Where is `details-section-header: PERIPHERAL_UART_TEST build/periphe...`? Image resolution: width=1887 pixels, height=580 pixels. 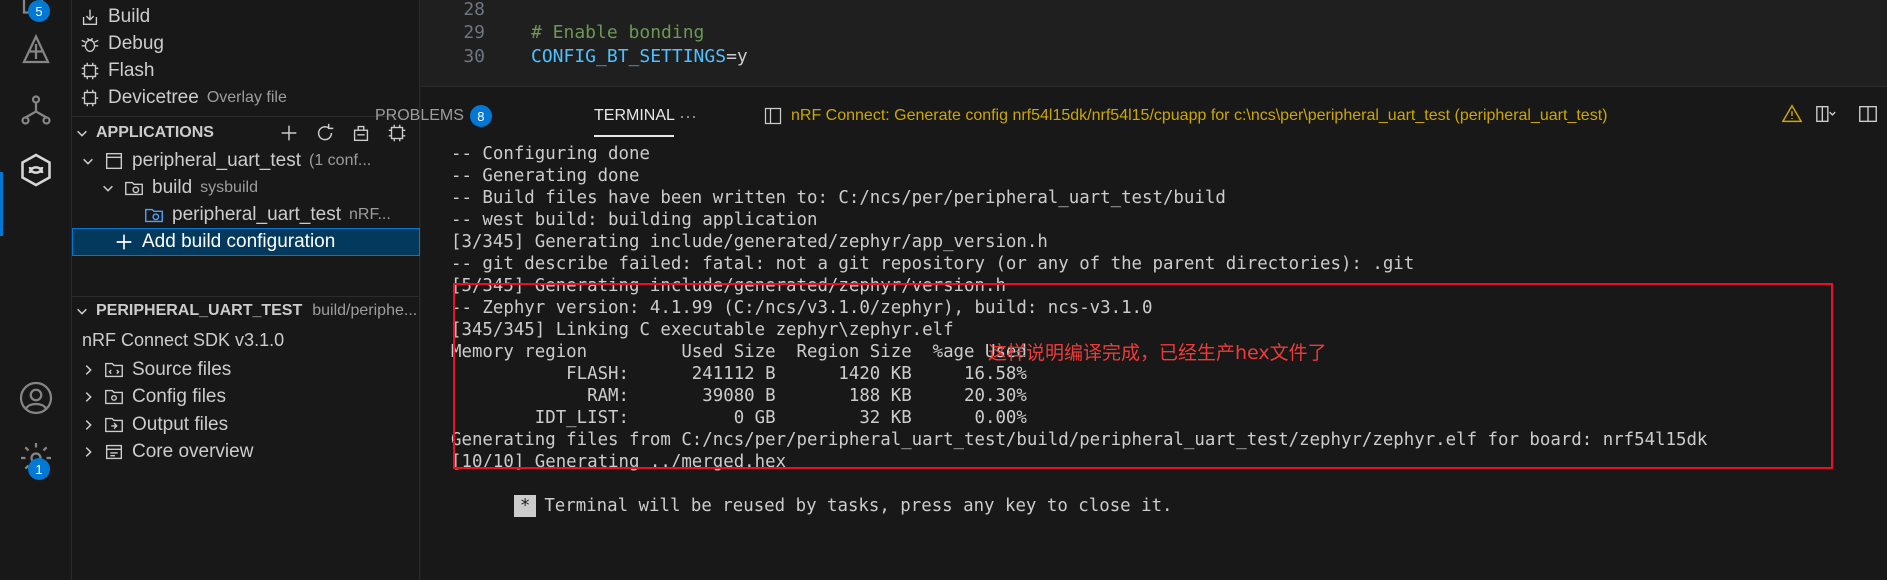 details-section-header: PERIPHERAL_UART_TEST build/periphe... is located at coordinates (246, 311).